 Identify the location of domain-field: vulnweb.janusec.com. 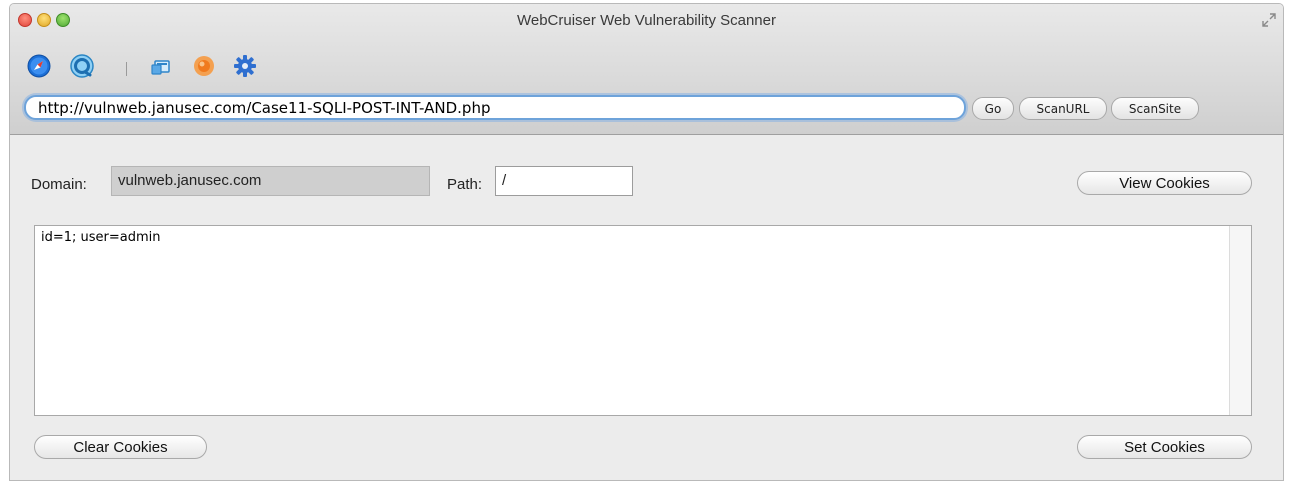
(270, 181).